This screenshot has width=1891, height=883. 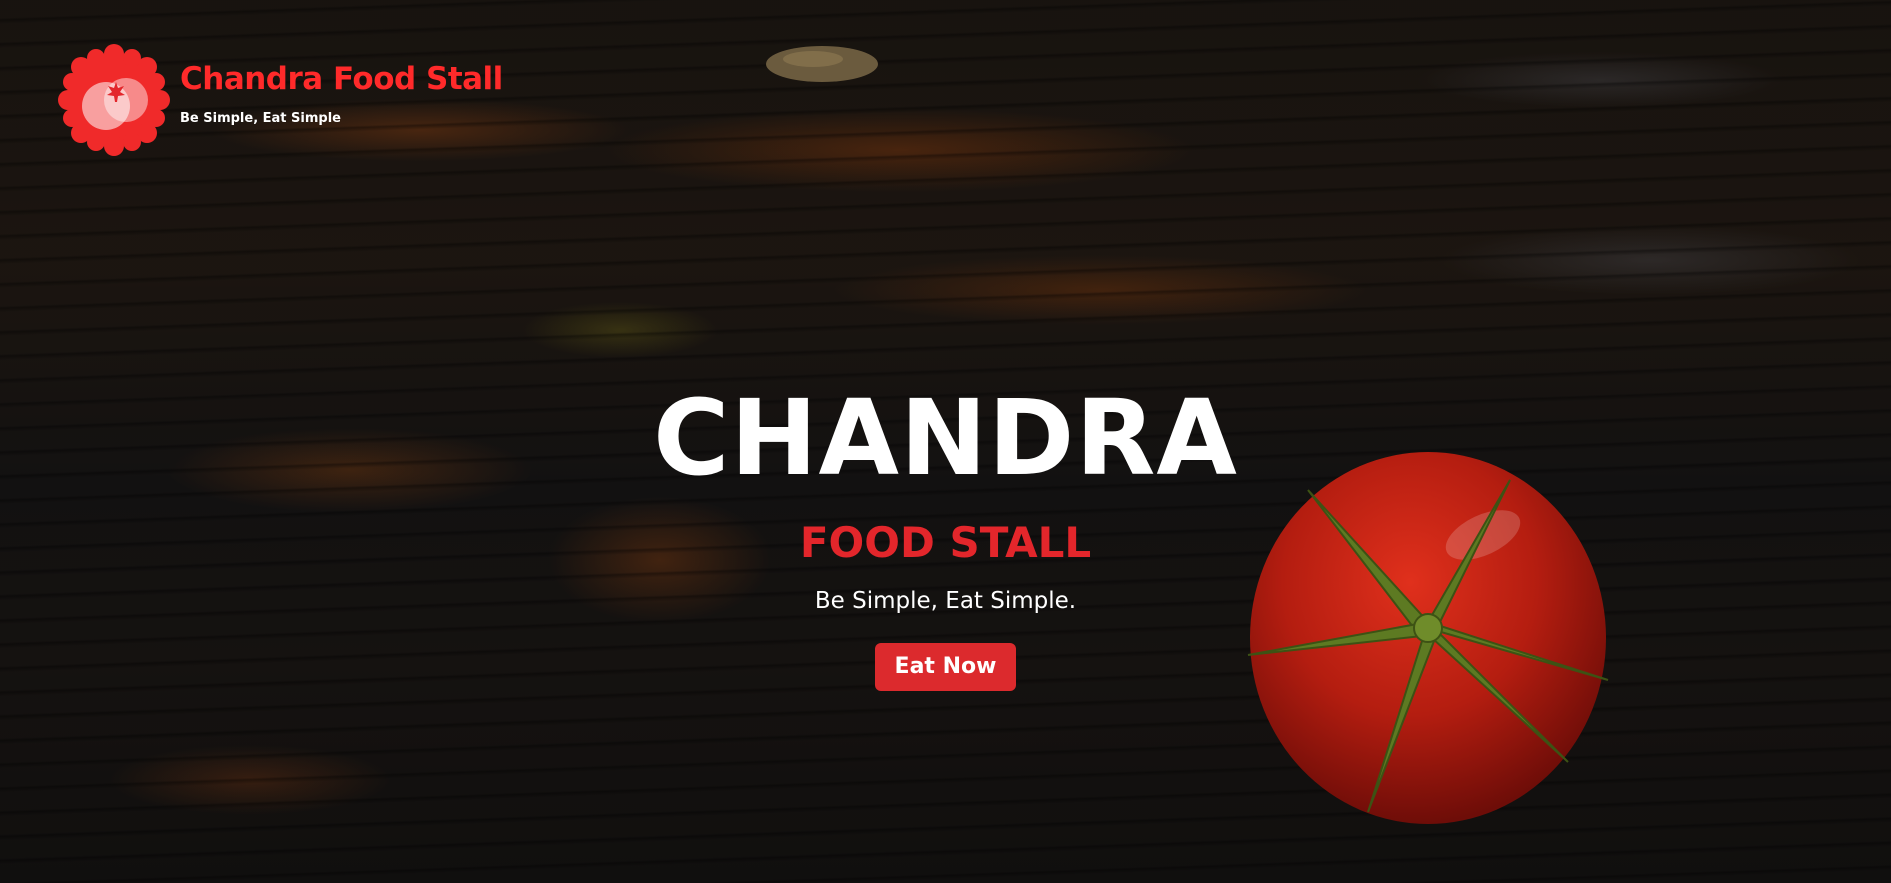 What do you see at coordinates (260, 118) in the screenshot?
I see `brand-tagline: Be Simple, Eat Simple` at bounding box center [260, 118].